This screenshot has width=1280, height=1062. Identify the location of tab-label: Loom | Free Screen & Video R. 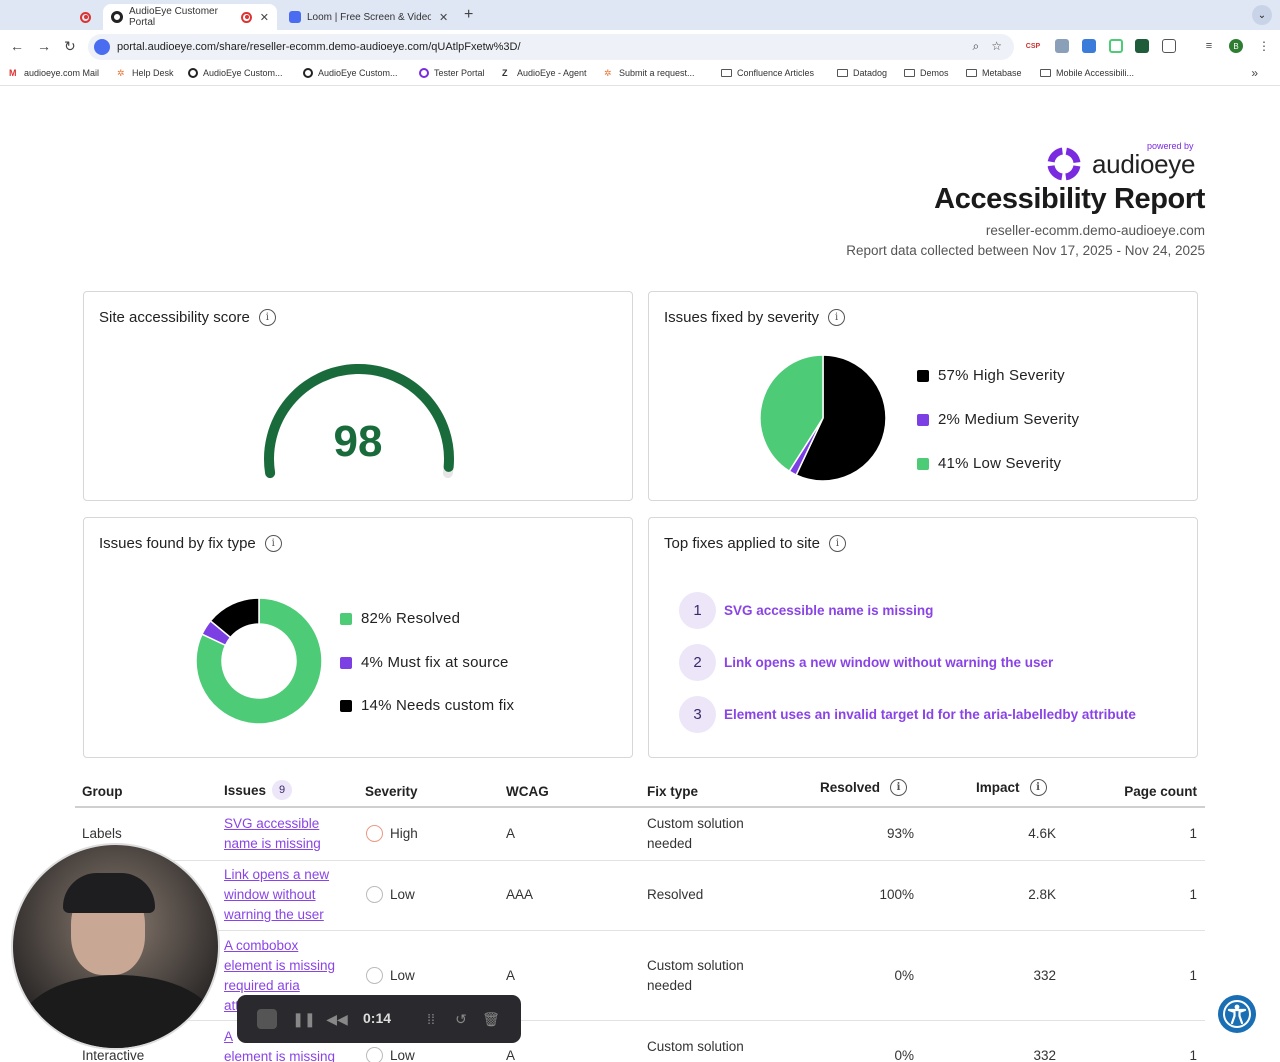
(369, 17).